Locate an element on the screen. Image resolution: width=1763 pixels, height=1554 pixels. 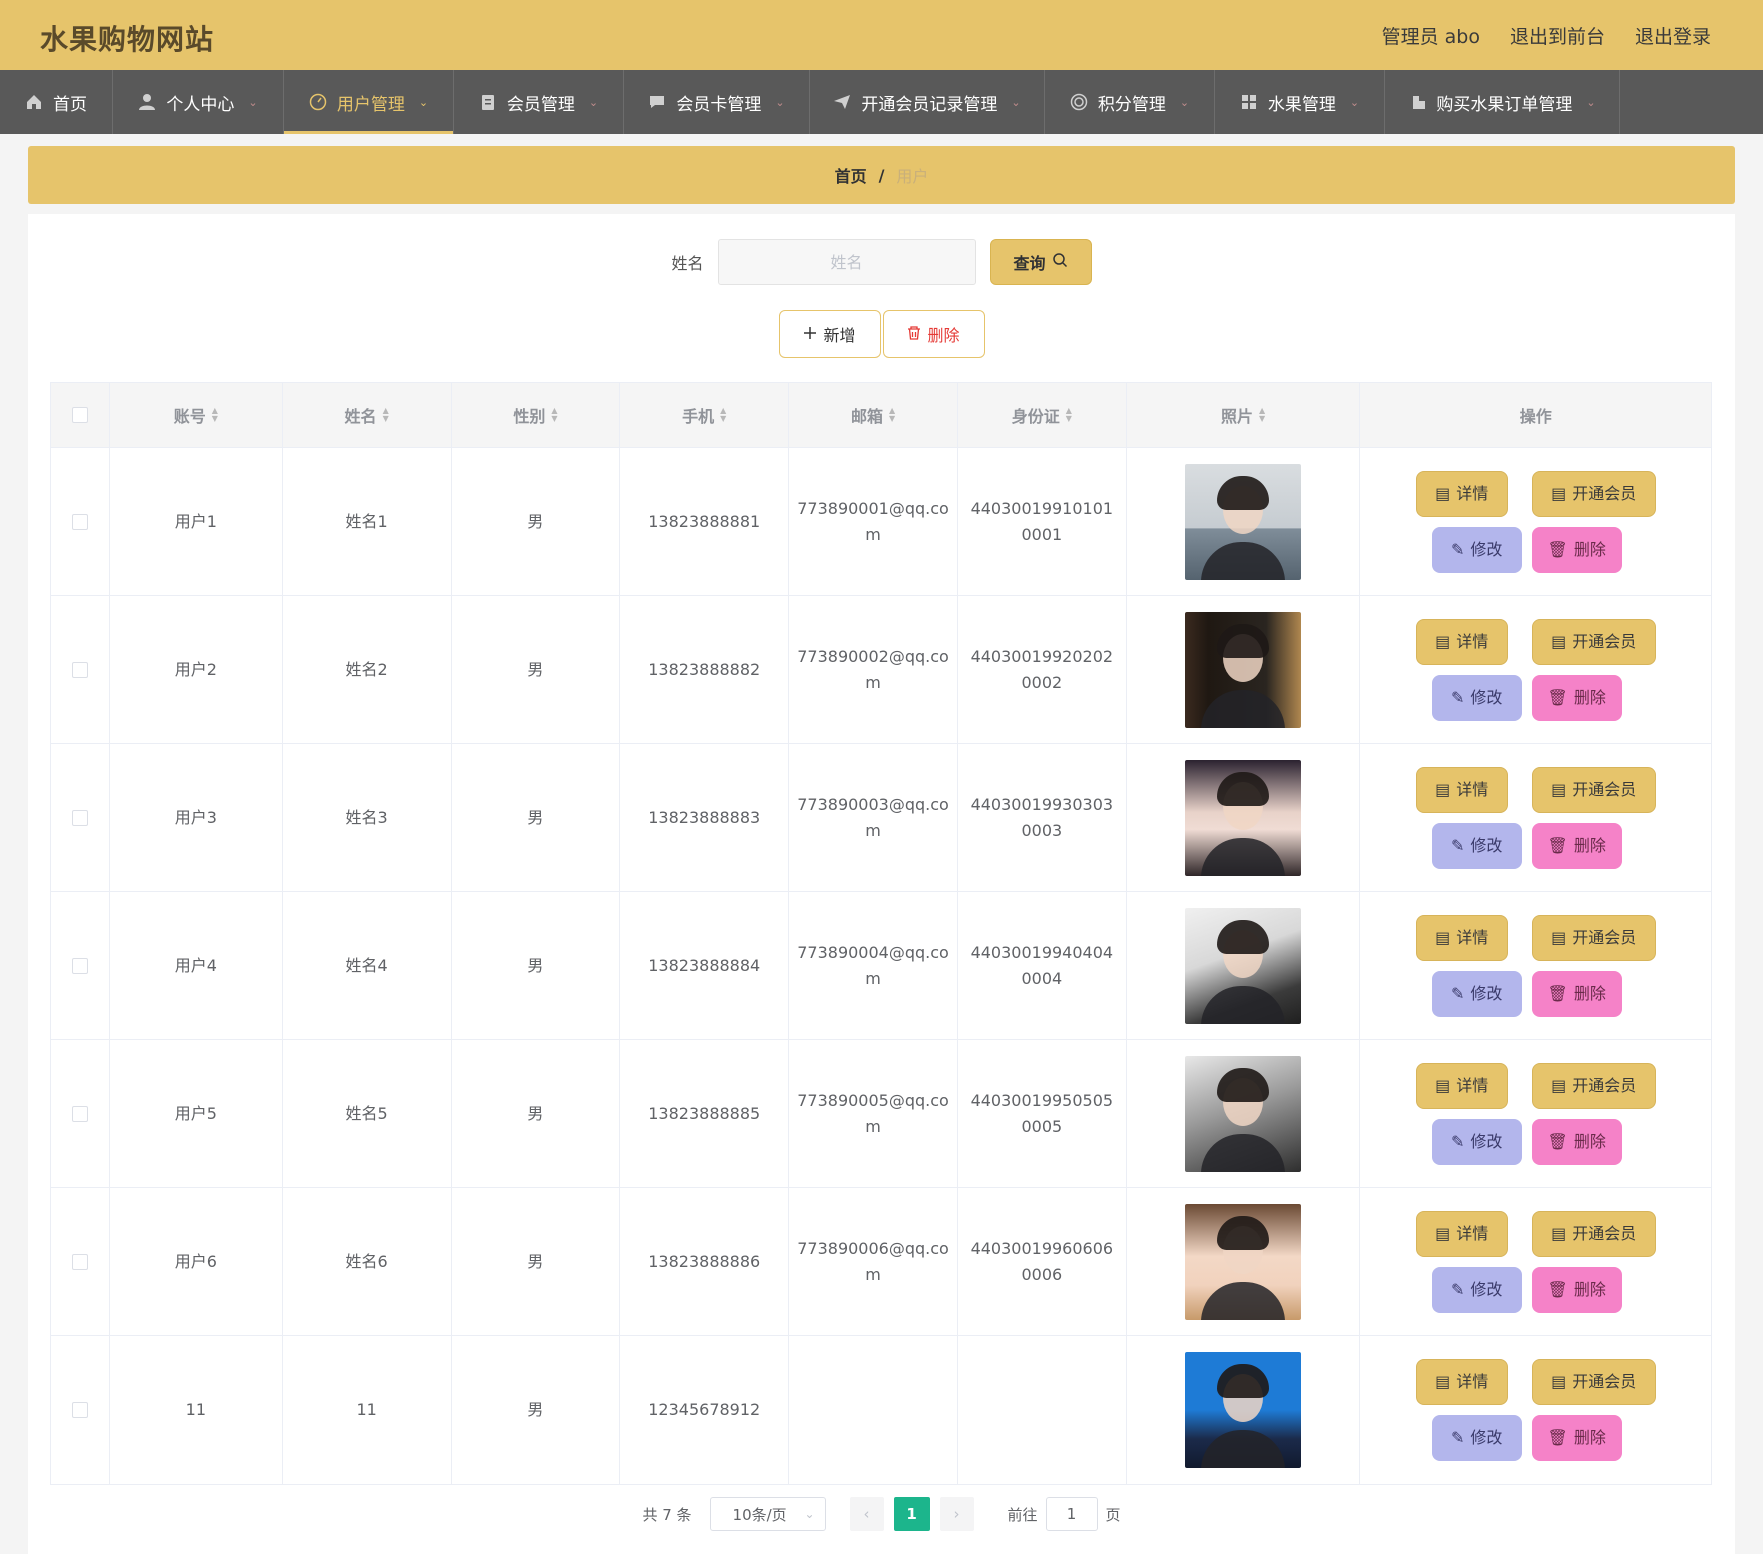
page-size-select: 10条/页 ⌄ is located at coordinates (767, 1514).